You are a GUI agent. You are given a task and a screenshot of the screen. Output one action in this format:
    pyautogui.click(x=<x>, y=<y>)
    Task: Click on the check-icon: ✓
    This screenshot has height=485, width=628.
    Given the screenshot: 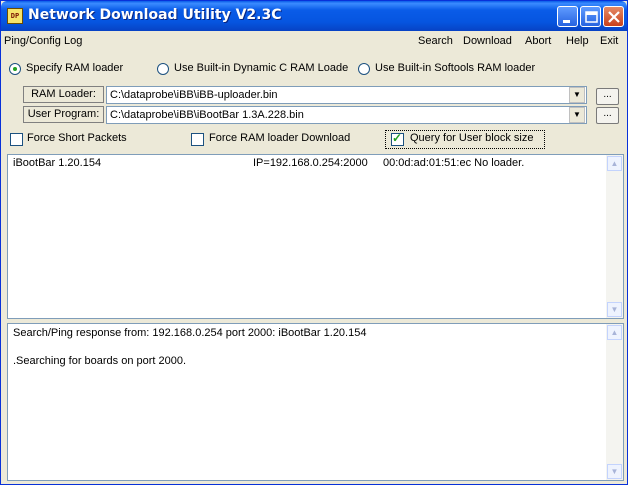 What is the action you would take?
    pyautogui.click(x=397, y=138)
    